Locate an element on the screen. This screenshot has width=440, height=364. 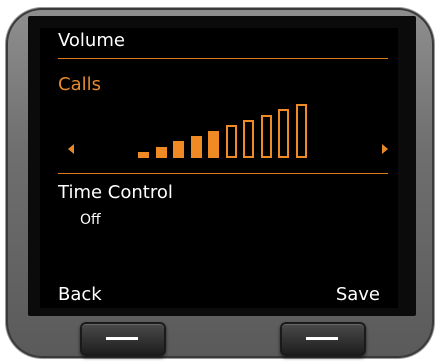
softkey-bar: Back Save is located at coordinates (219, 296).